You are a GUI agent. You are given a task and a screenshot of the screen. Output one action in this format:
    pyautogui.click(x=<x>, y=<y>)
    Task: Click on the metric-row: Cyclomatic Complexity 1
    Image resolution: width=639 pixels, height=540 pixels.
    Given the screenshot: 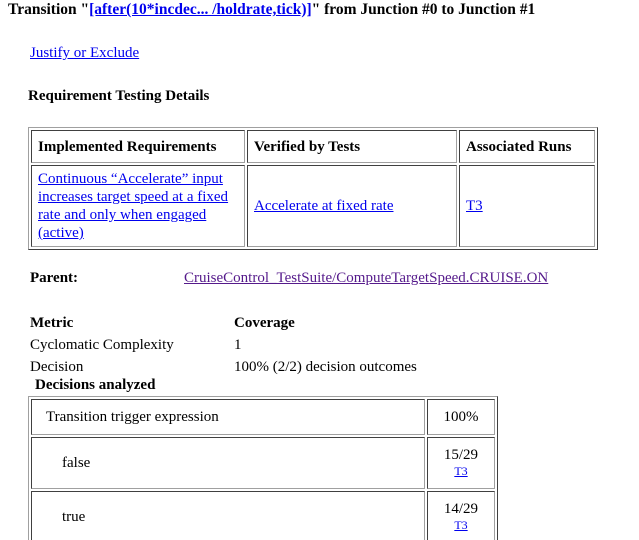 What is the action you would take?
    pyautogui.click(x=223, y=345)
    